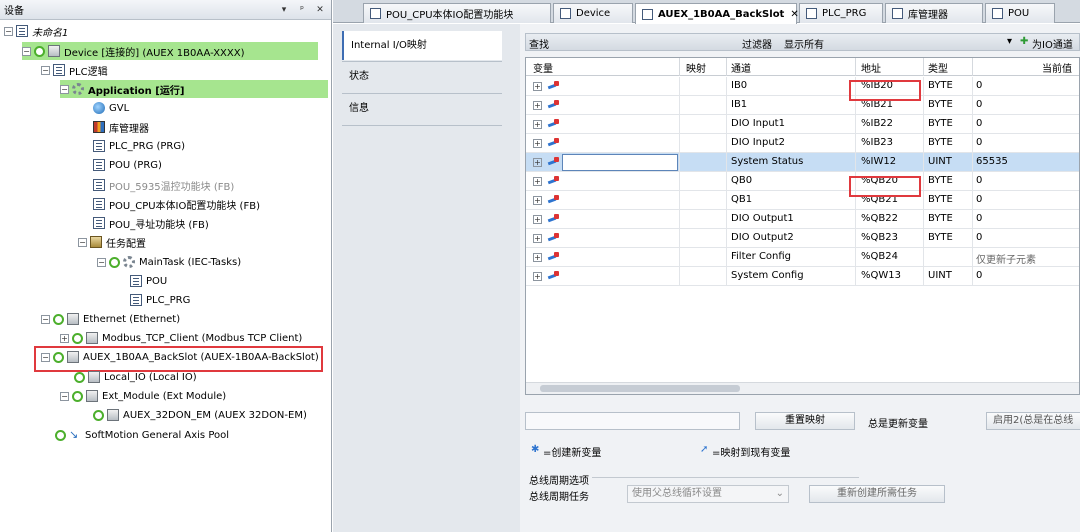 This screenshot has height=532, width=1080. I want to click on side-nav-info: 信息, so click(422, 108).